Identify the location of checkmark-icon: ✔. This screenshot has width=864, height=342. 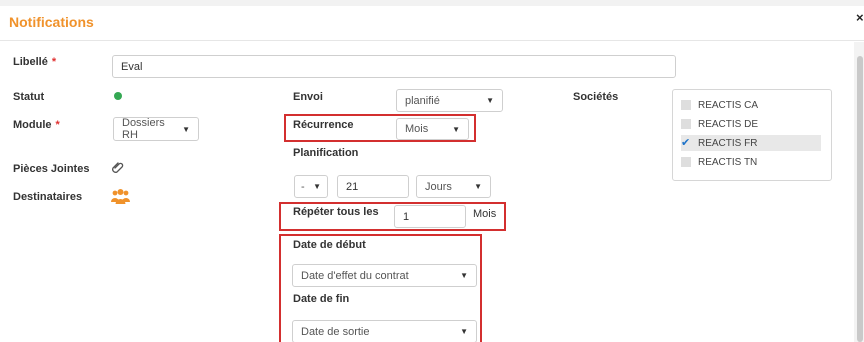
(686, 143).